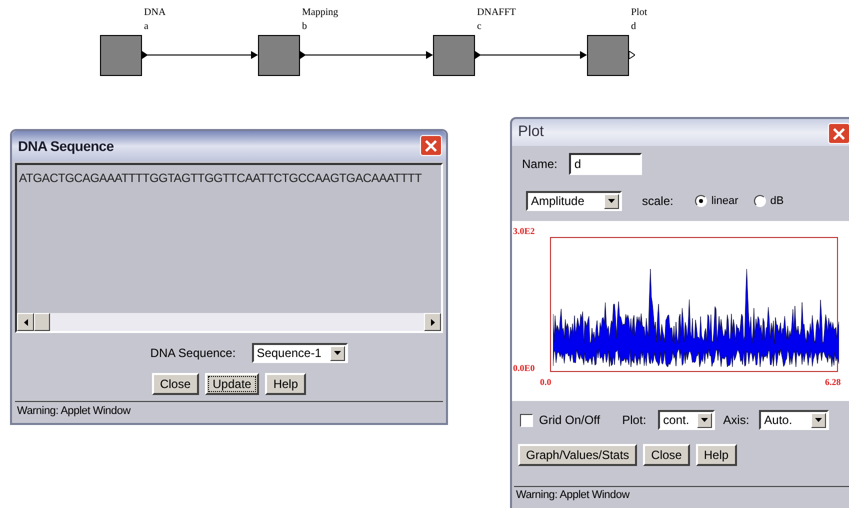 This screenshot has width=849, height=508. I want to click on scroll-right-icon, so click(432, 322).